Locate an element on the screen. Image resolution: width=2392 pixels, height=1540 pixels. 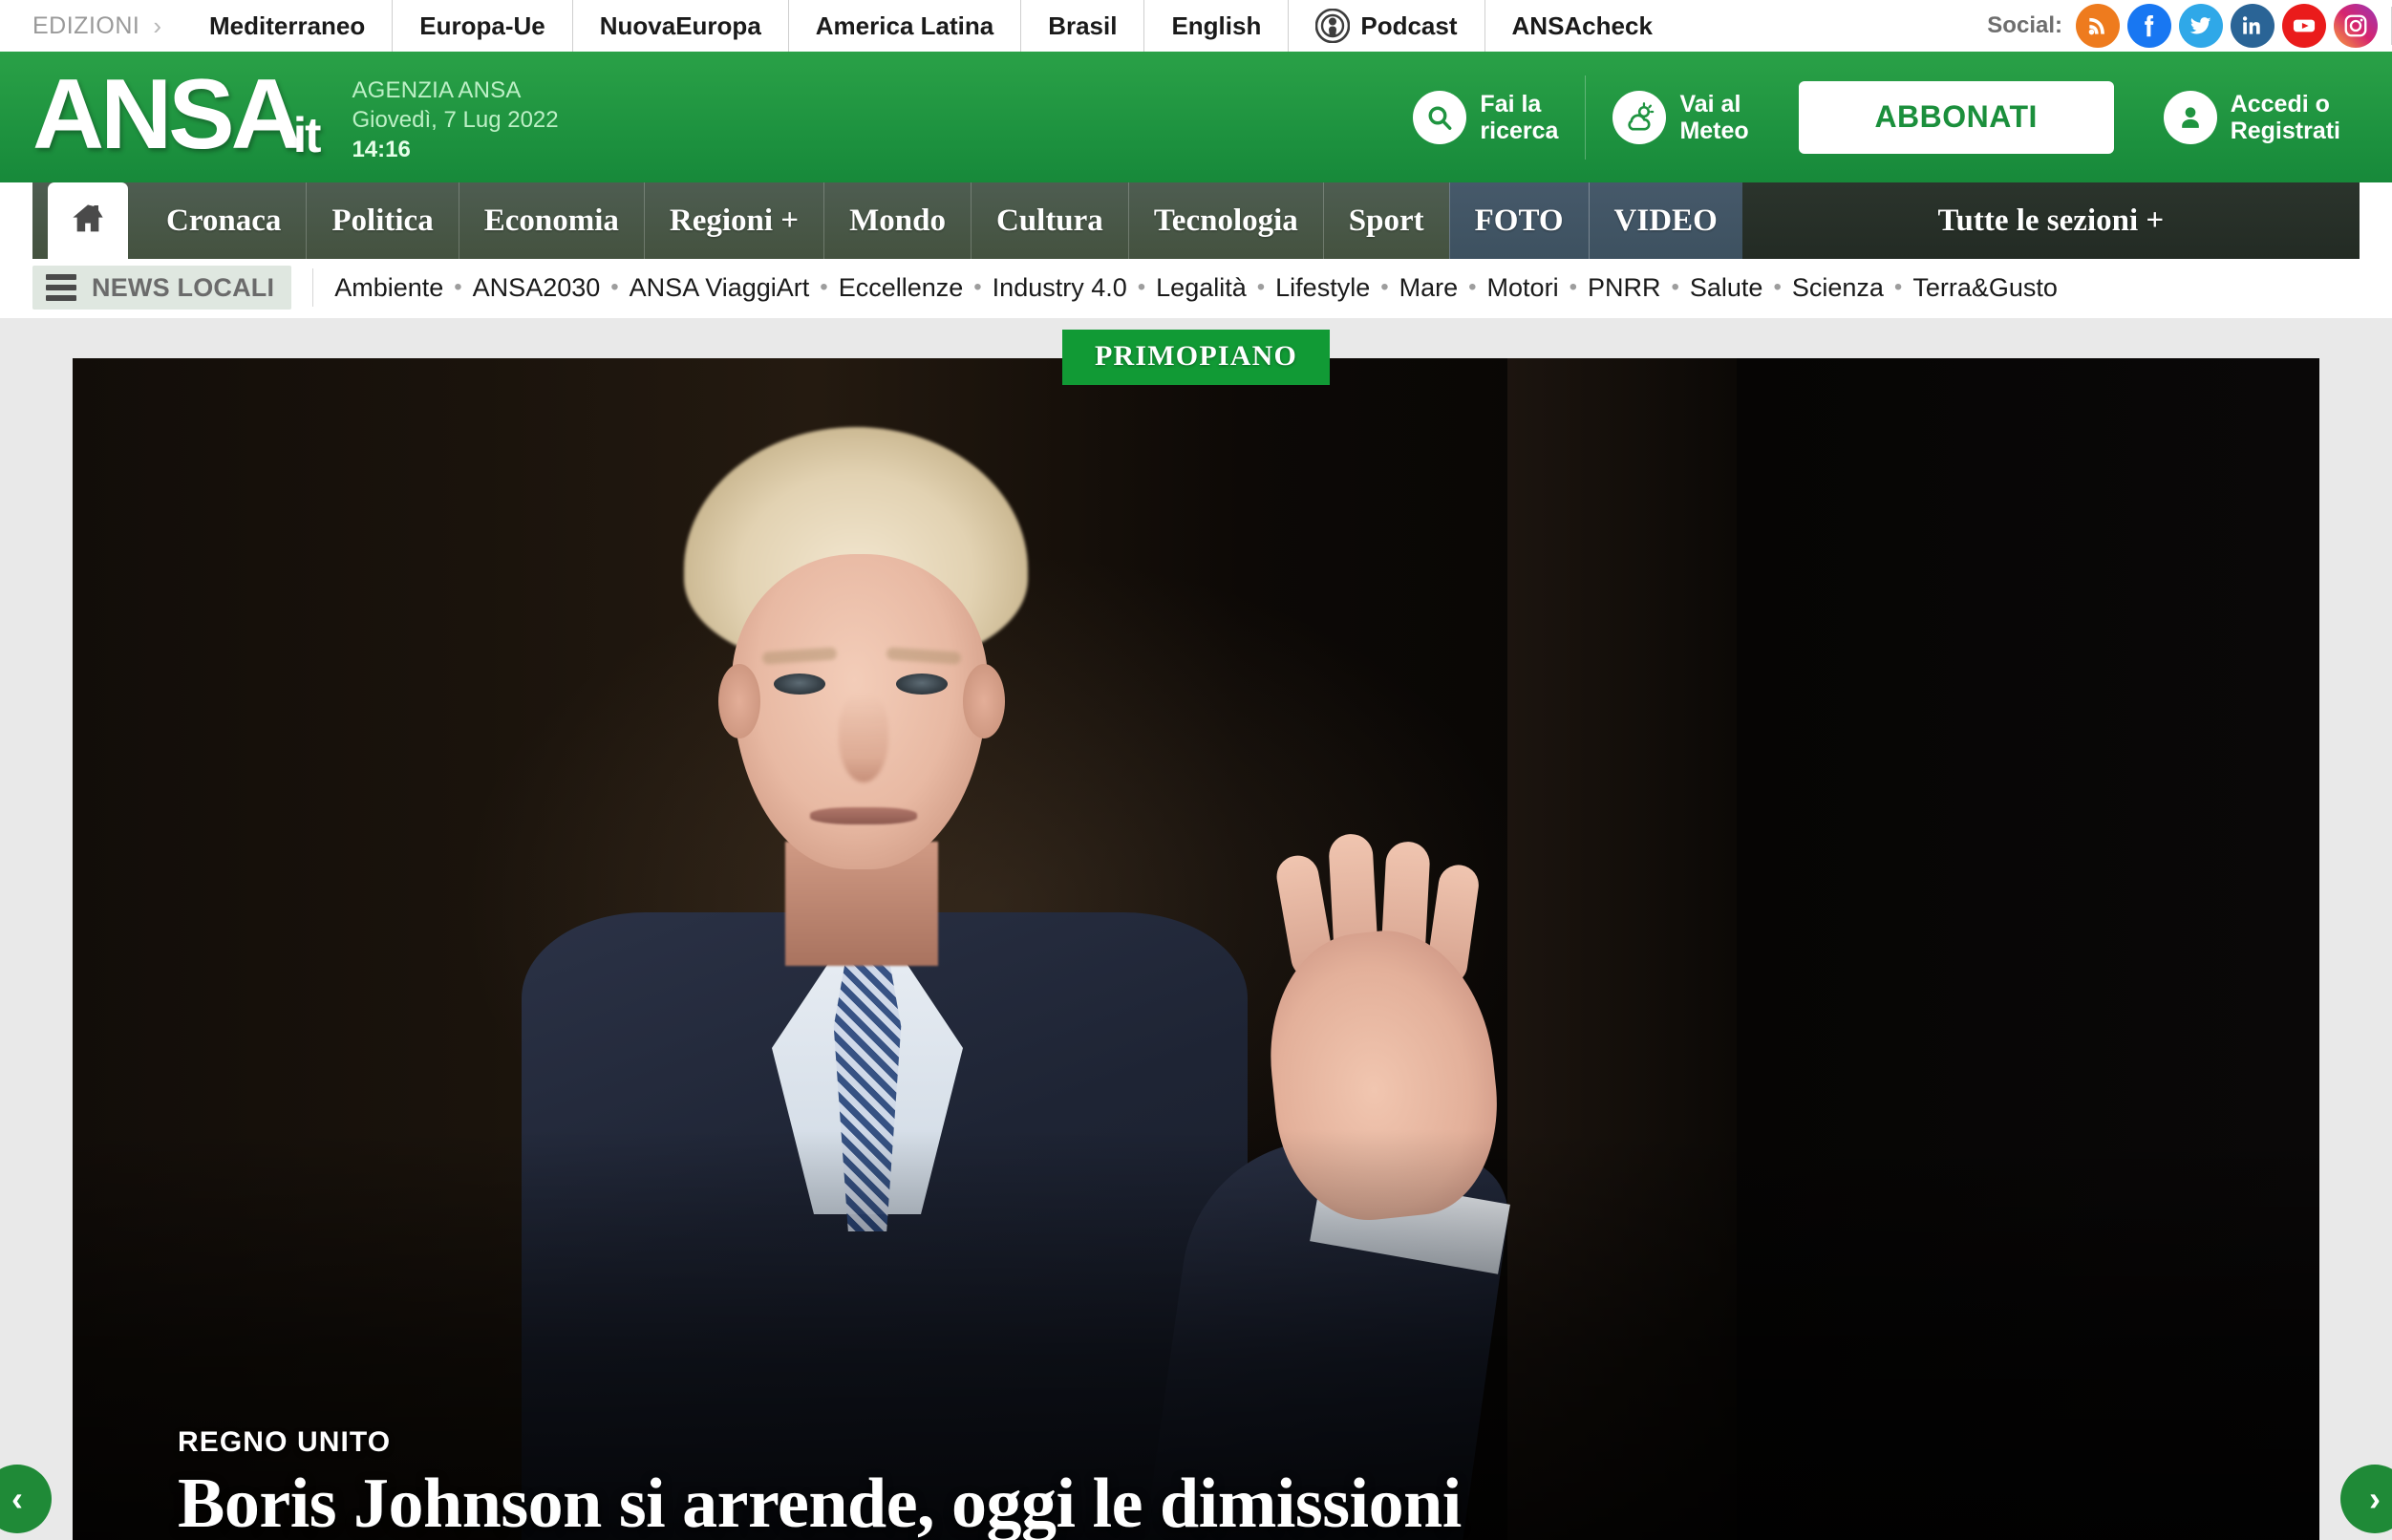
rss-icon is located at coordinates (2098, 26).